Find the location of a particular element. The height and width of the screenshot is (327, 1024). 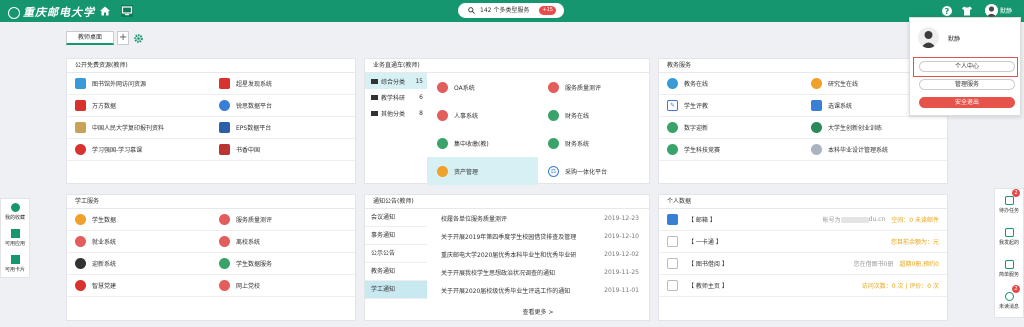

resource-item: 超星发现系统 is located at coordinates (283, 83).